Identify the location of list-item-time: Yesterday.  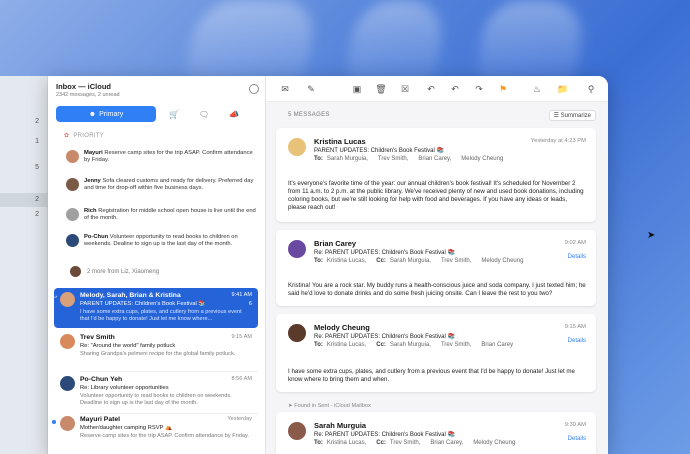
(239, 419).